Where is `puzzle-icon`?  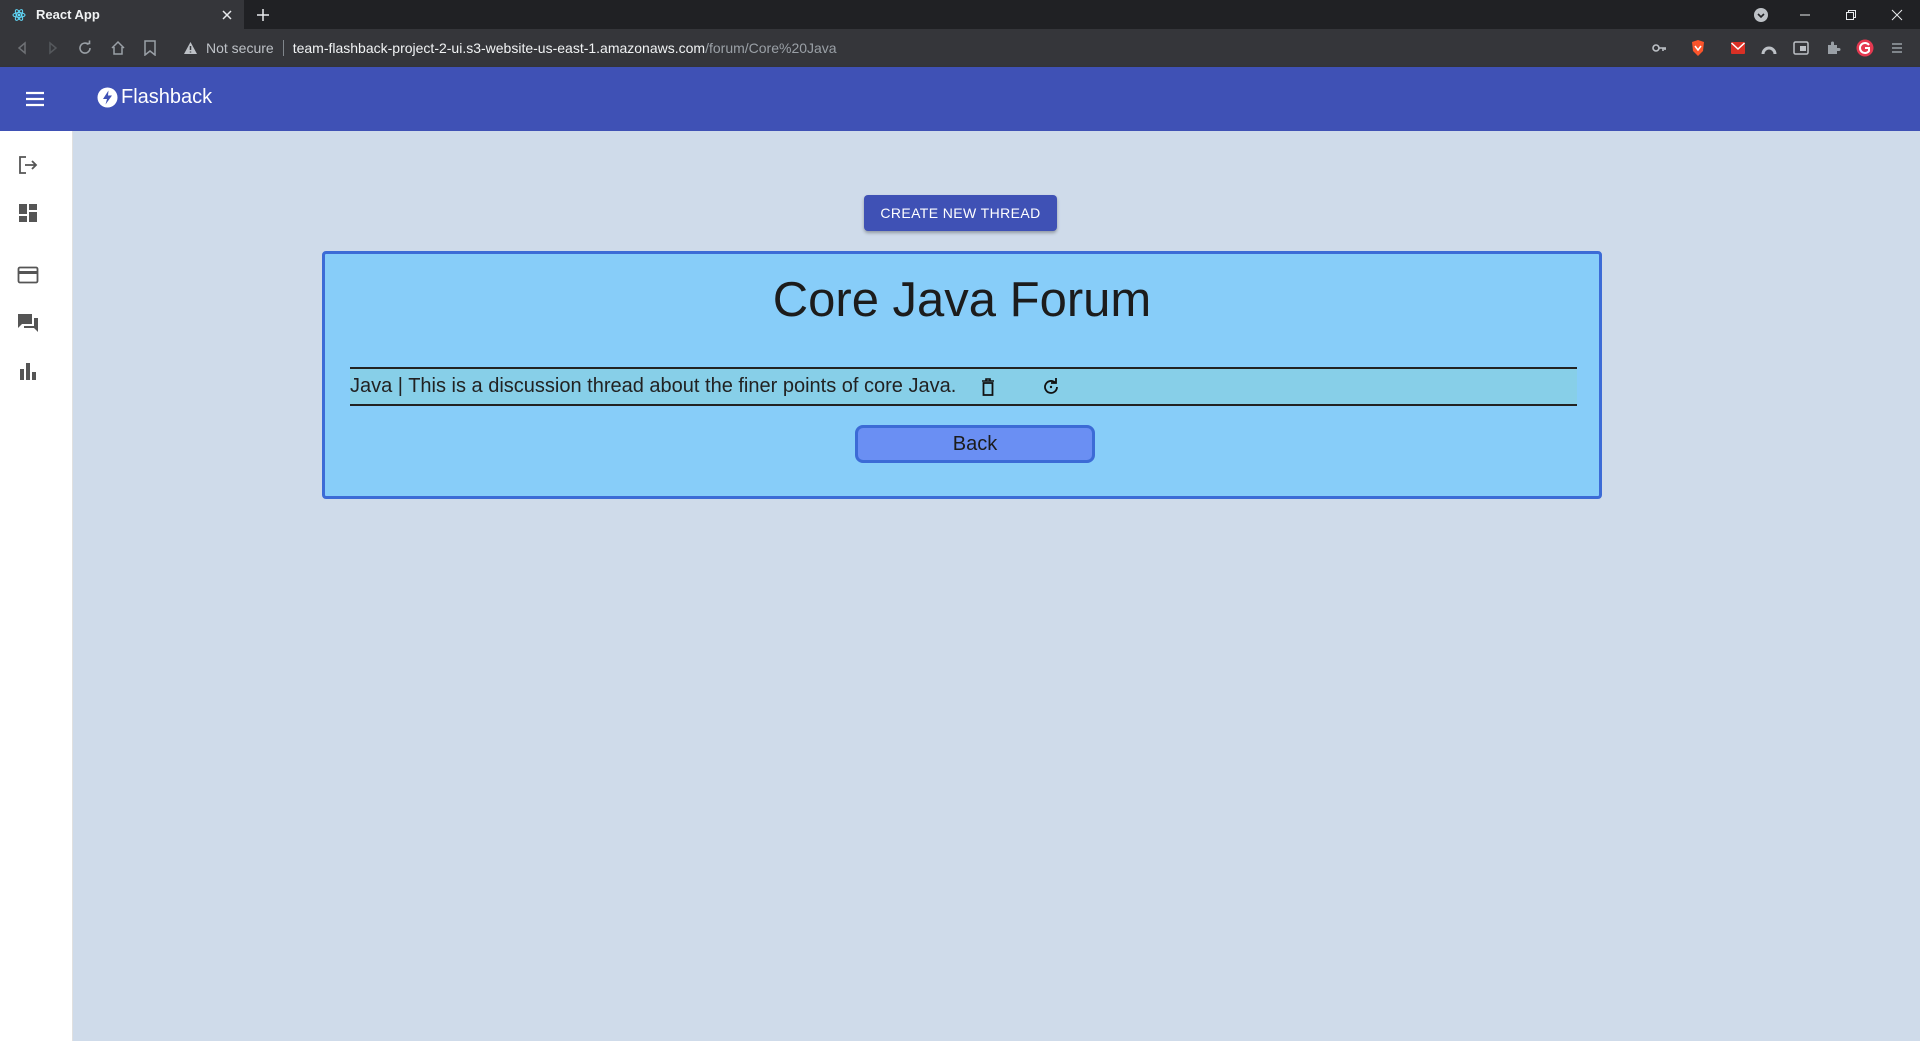
puzzle-icon is located at coordinates (1833, 48).